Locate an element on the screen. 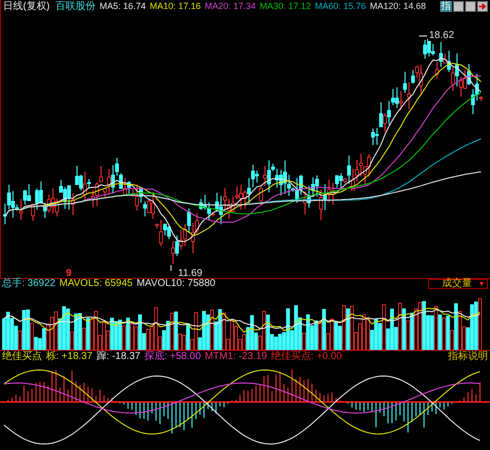 The image size is (490, 450). ma-value: MA20: 17.34 is located at coordinates (230, 6).